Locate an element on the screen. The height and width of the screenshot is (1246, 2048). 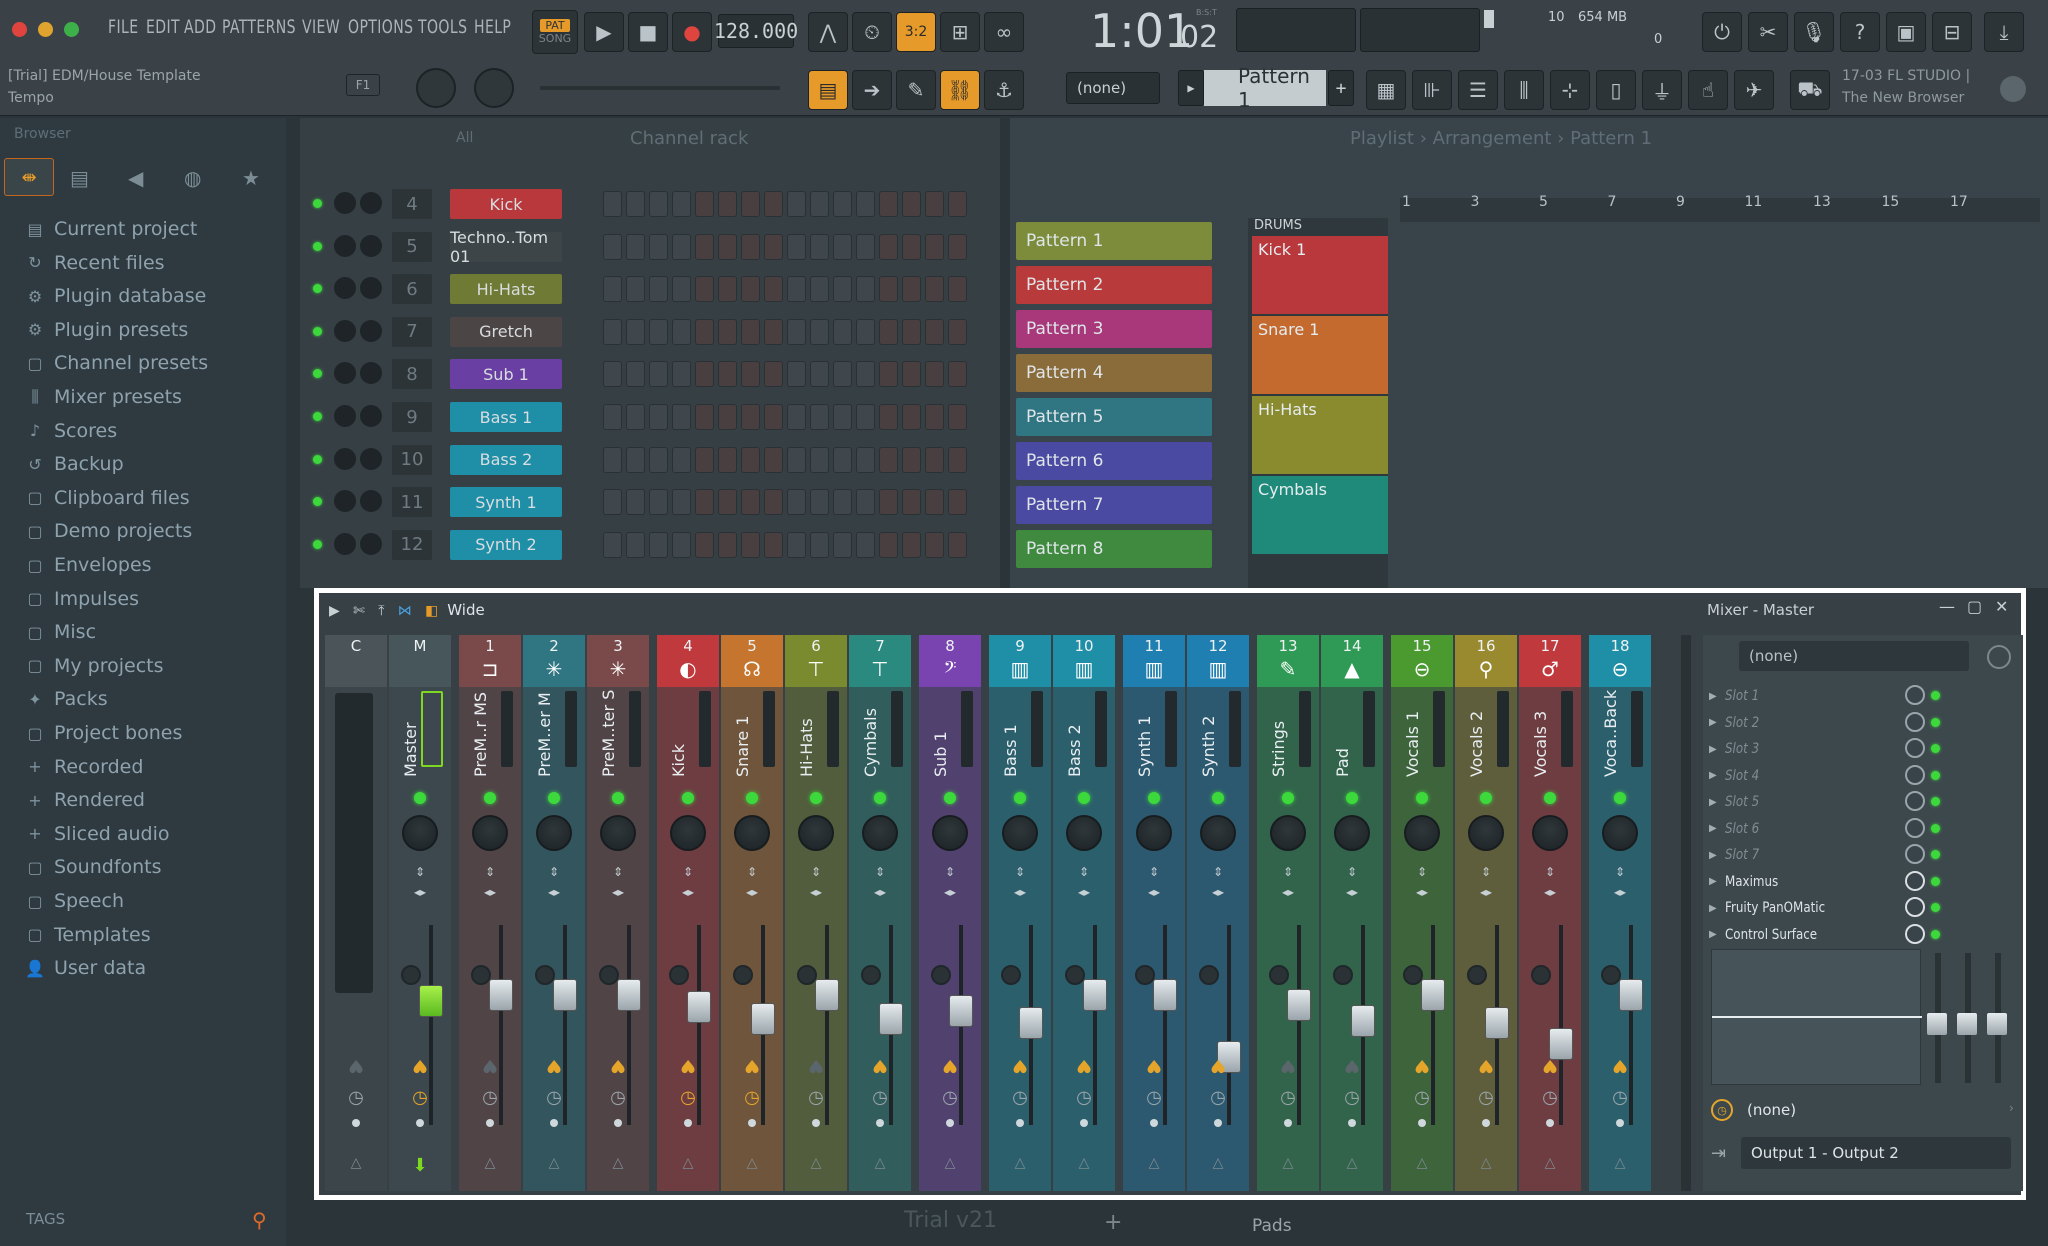
mute-toggle-icon: ♥ is located at coordinates (1422, 1065).